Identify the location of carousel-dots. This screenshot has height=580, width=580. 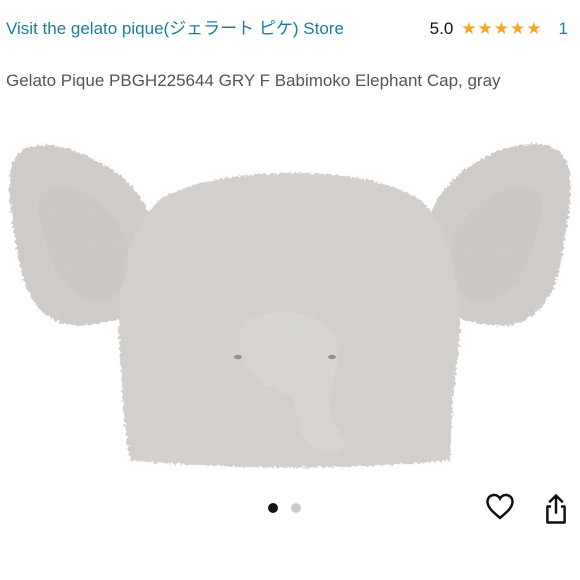
(291, 508).